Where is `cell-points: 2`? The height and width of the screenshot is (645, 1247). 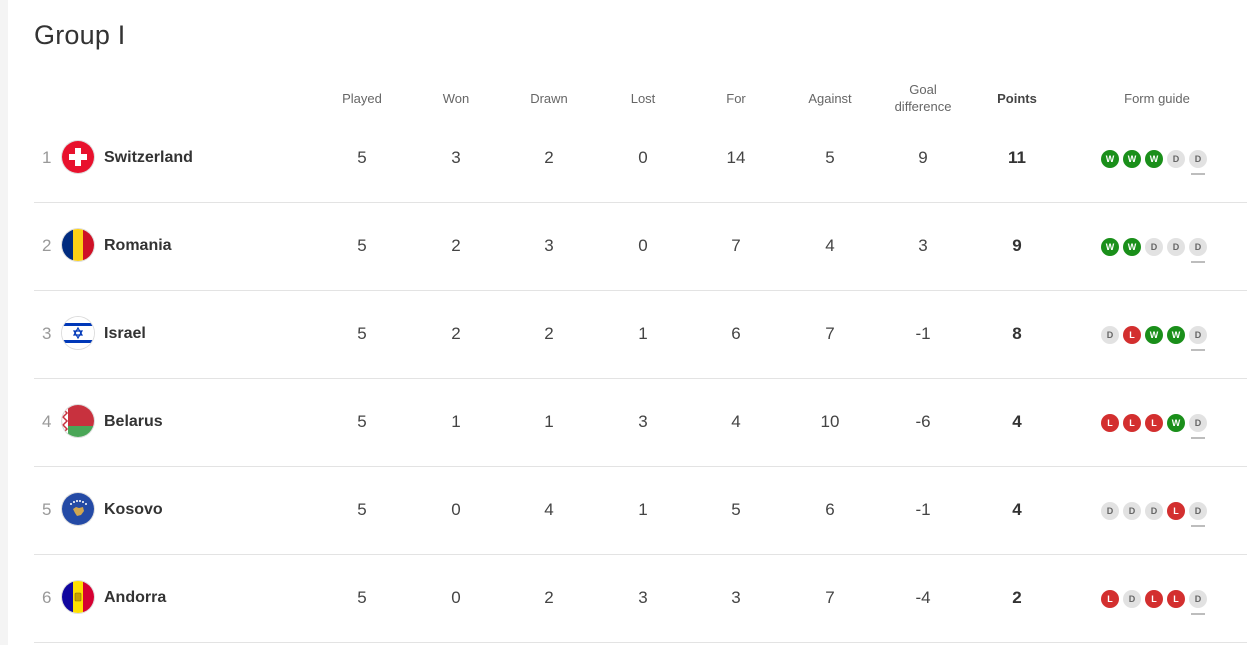 cell-points: 2 is located at coordinates (1017, 597).